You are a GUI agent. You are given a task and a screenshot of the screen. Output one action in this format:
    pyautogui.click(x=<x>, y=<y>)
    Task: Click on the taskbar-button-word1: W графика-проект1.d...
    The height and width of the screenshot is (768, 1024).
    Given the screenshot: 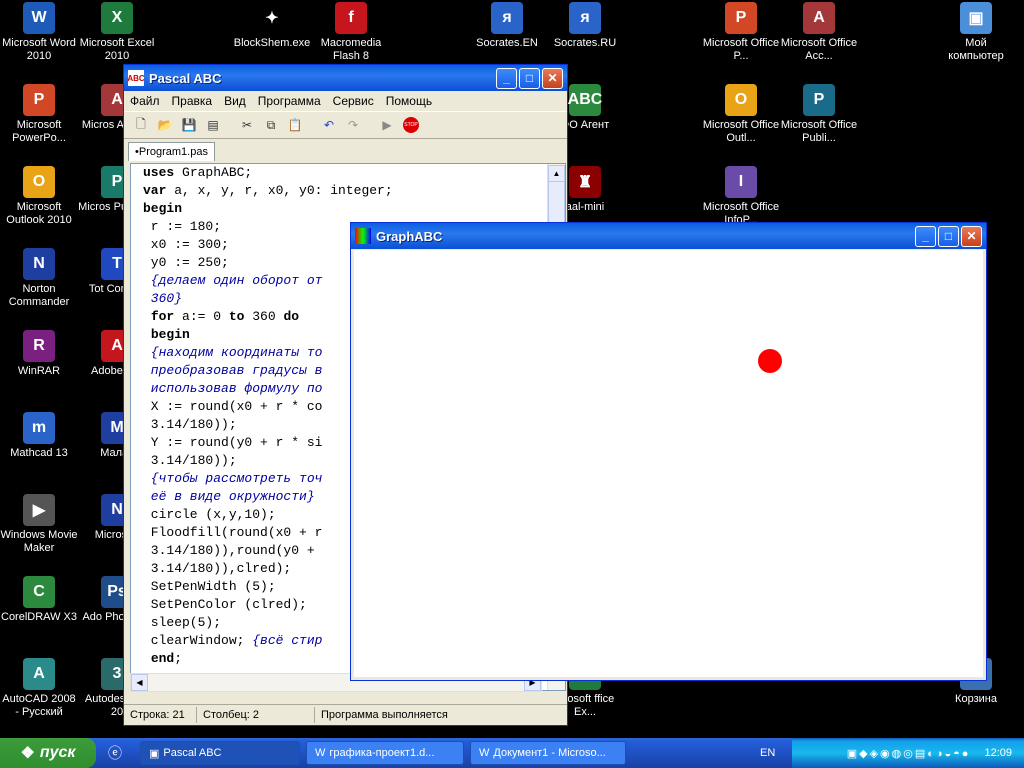 What is the action you would take?
    pyautogui.click(x=385, y=753)
    